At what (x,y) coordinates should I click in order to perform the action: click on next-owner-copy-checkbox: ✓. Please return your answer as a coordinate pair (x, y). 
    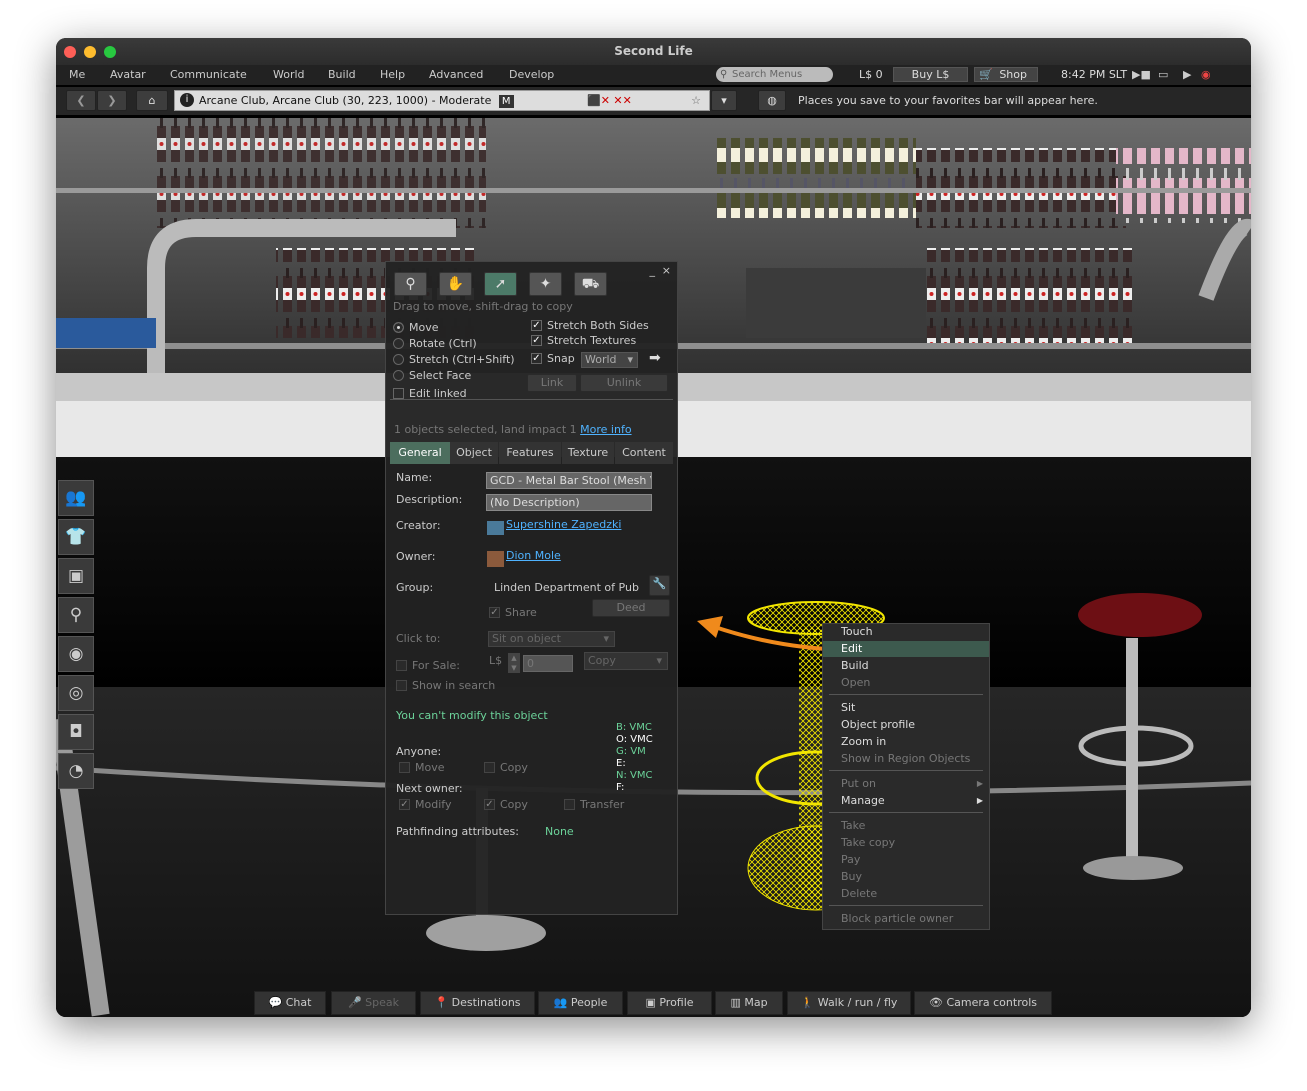
    Looking at the image, I should click on (489, 804).